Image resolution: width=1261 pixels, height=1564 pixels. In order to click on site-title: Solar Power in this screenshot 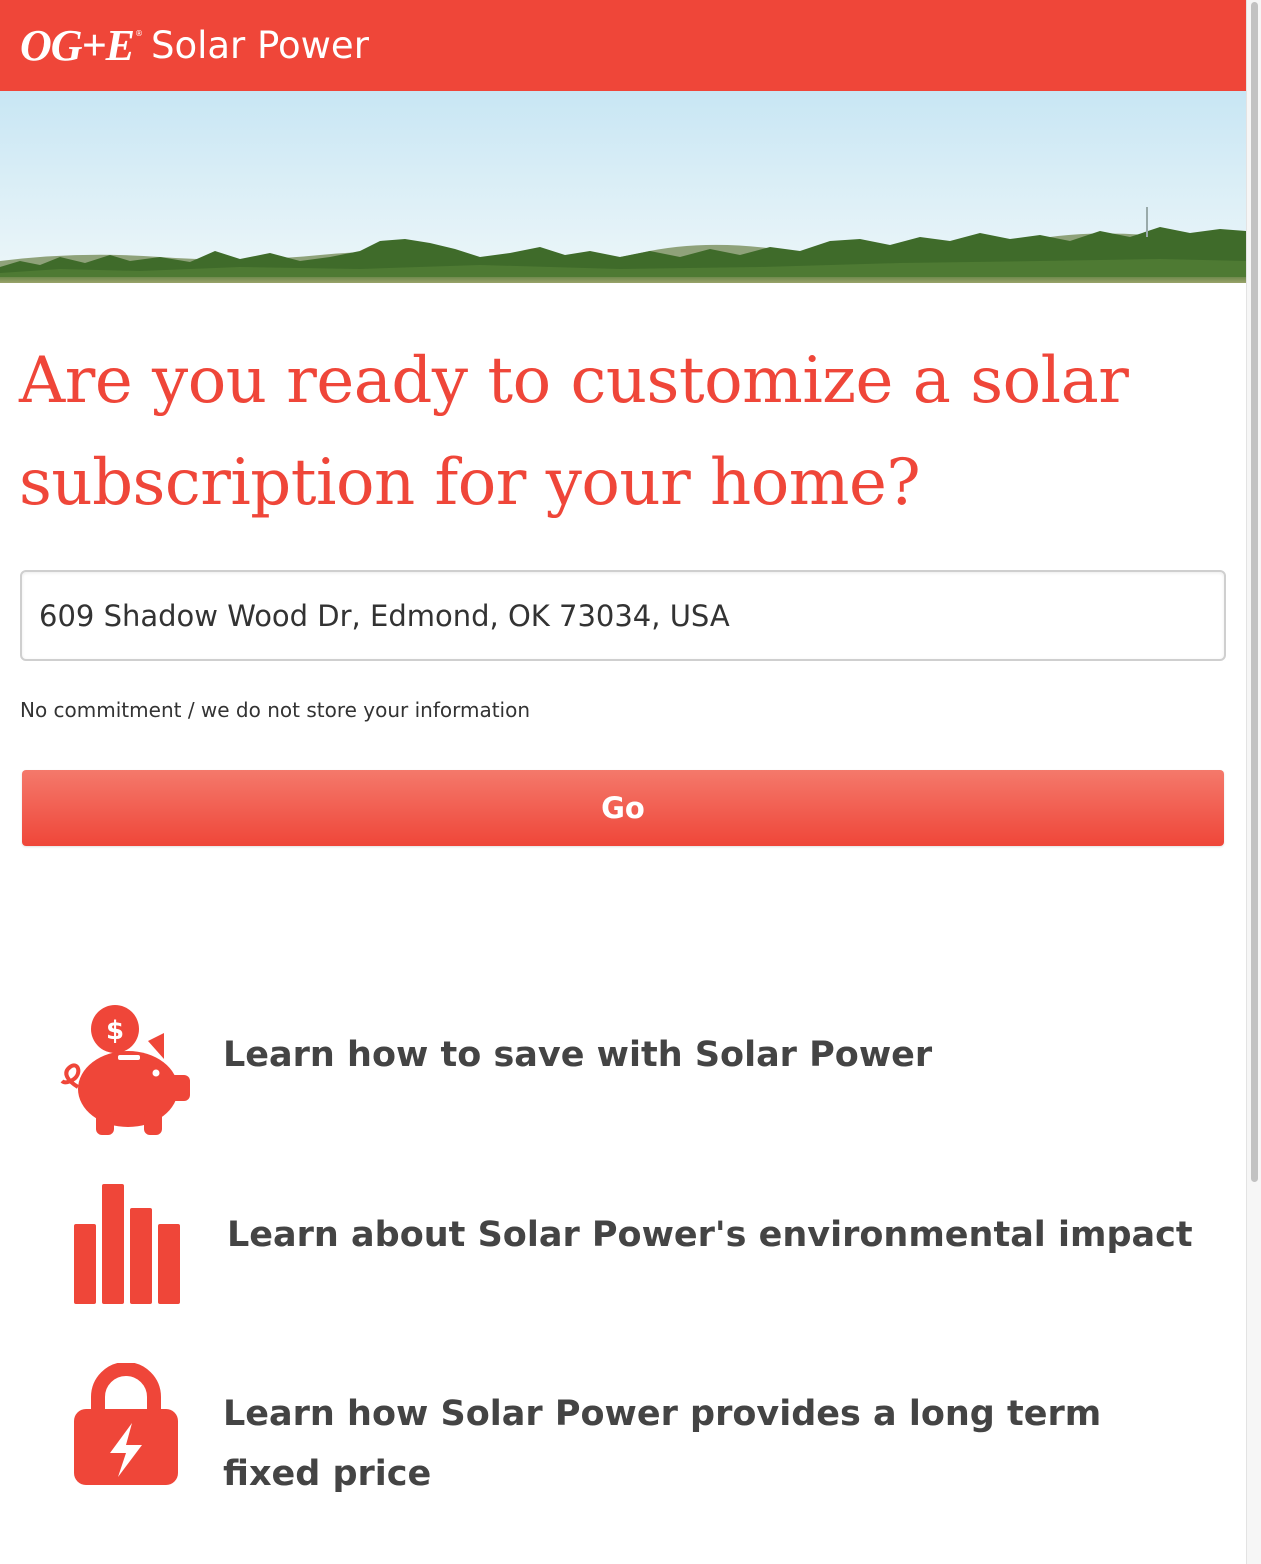, I will do `click(259, 45)`.